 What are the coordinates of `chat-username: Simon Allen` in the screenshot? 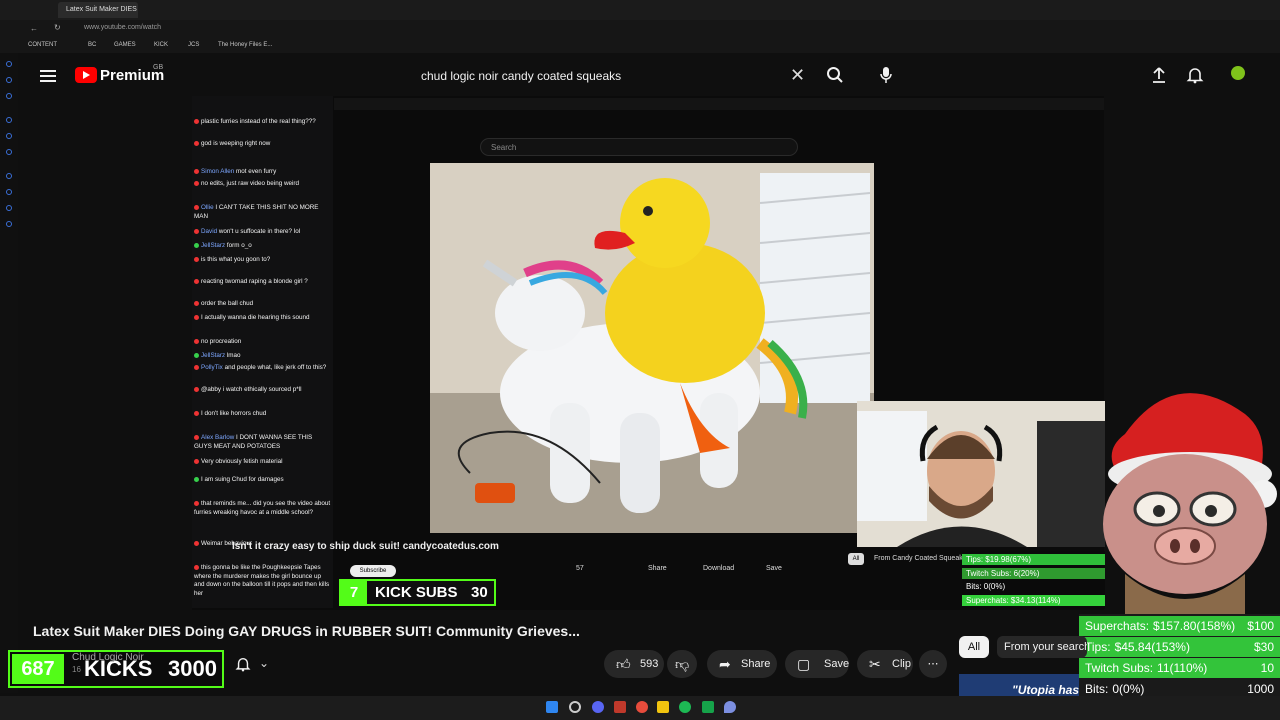 It's located at (218, 171).